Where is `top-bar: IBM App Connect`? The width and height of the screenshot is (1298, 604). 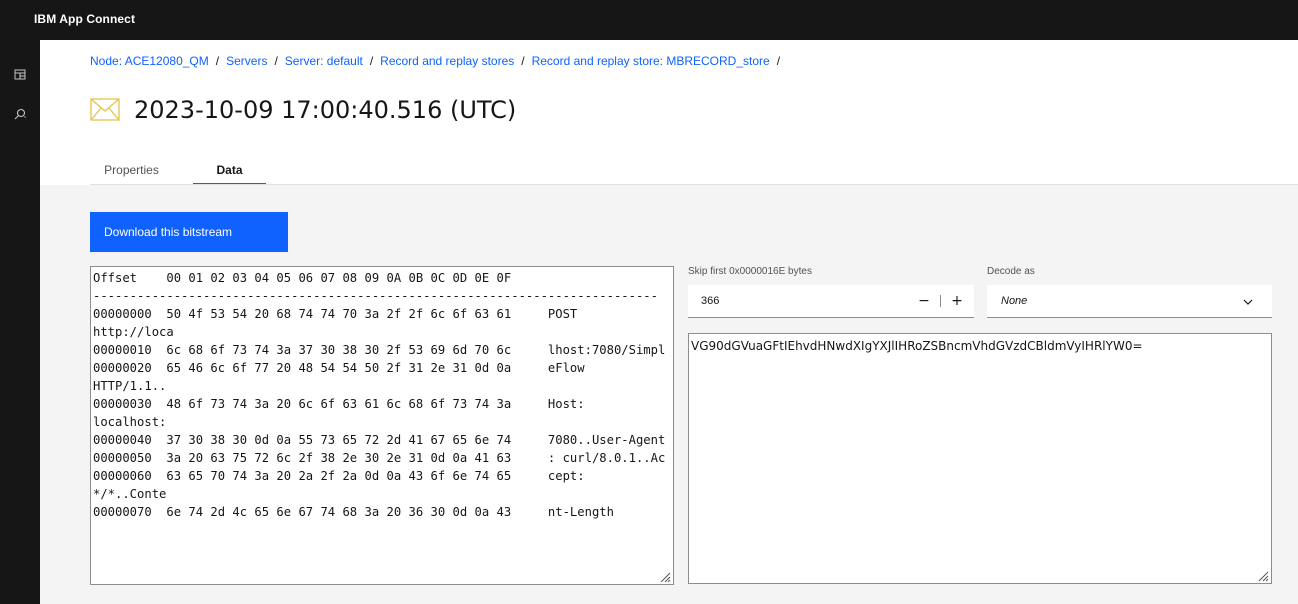 top-bar: IBM App Connect is located at coordinates (649, 20).